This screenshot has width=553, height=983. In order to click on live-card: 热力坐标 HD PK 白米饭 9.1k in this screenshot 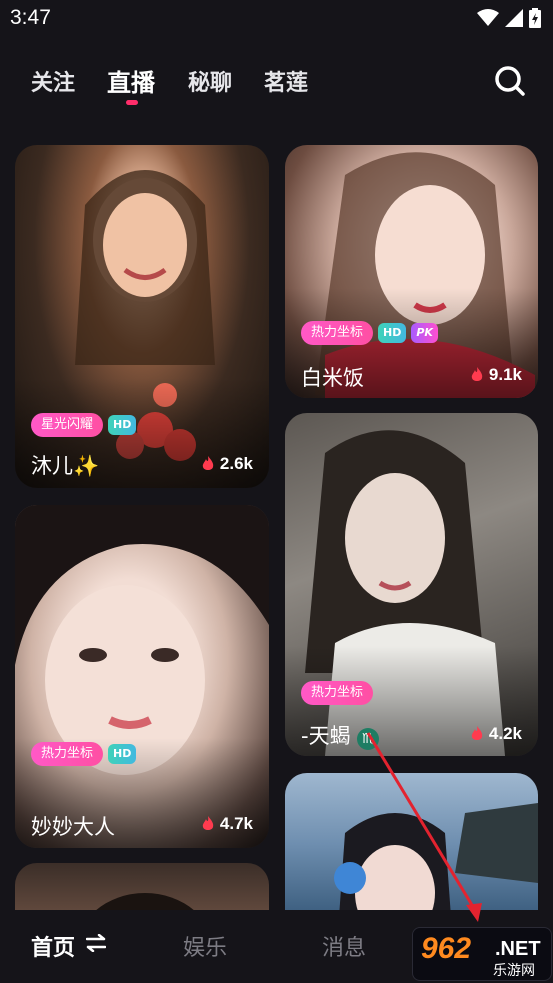, I will do `click(411, 271)`.